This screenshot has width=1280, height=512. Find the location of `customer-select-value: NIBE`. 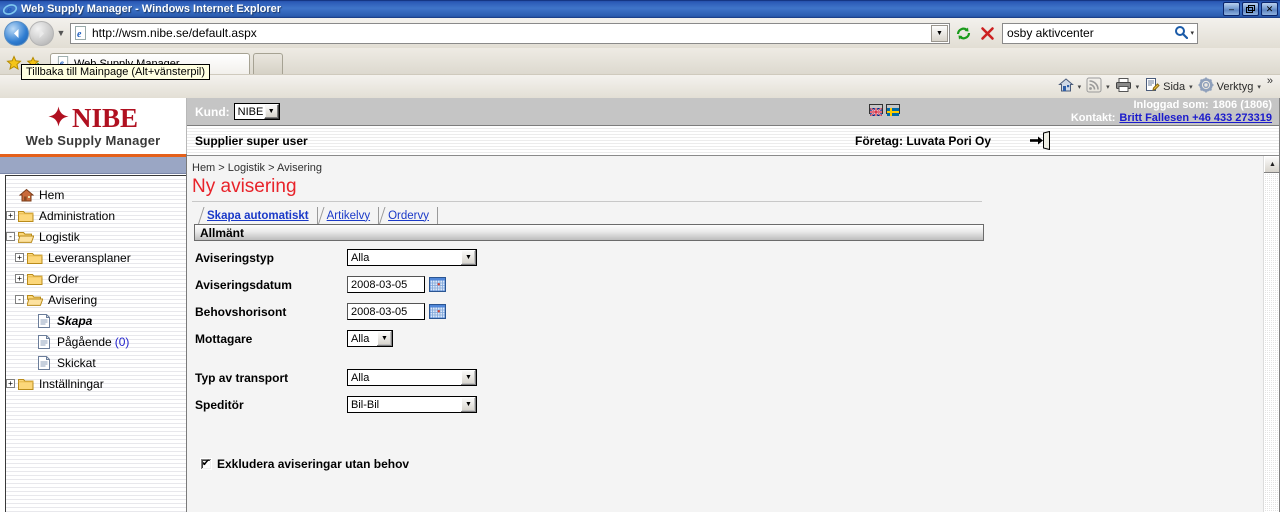

customer-select-value: NIBE is located at coordinates (250, 111).